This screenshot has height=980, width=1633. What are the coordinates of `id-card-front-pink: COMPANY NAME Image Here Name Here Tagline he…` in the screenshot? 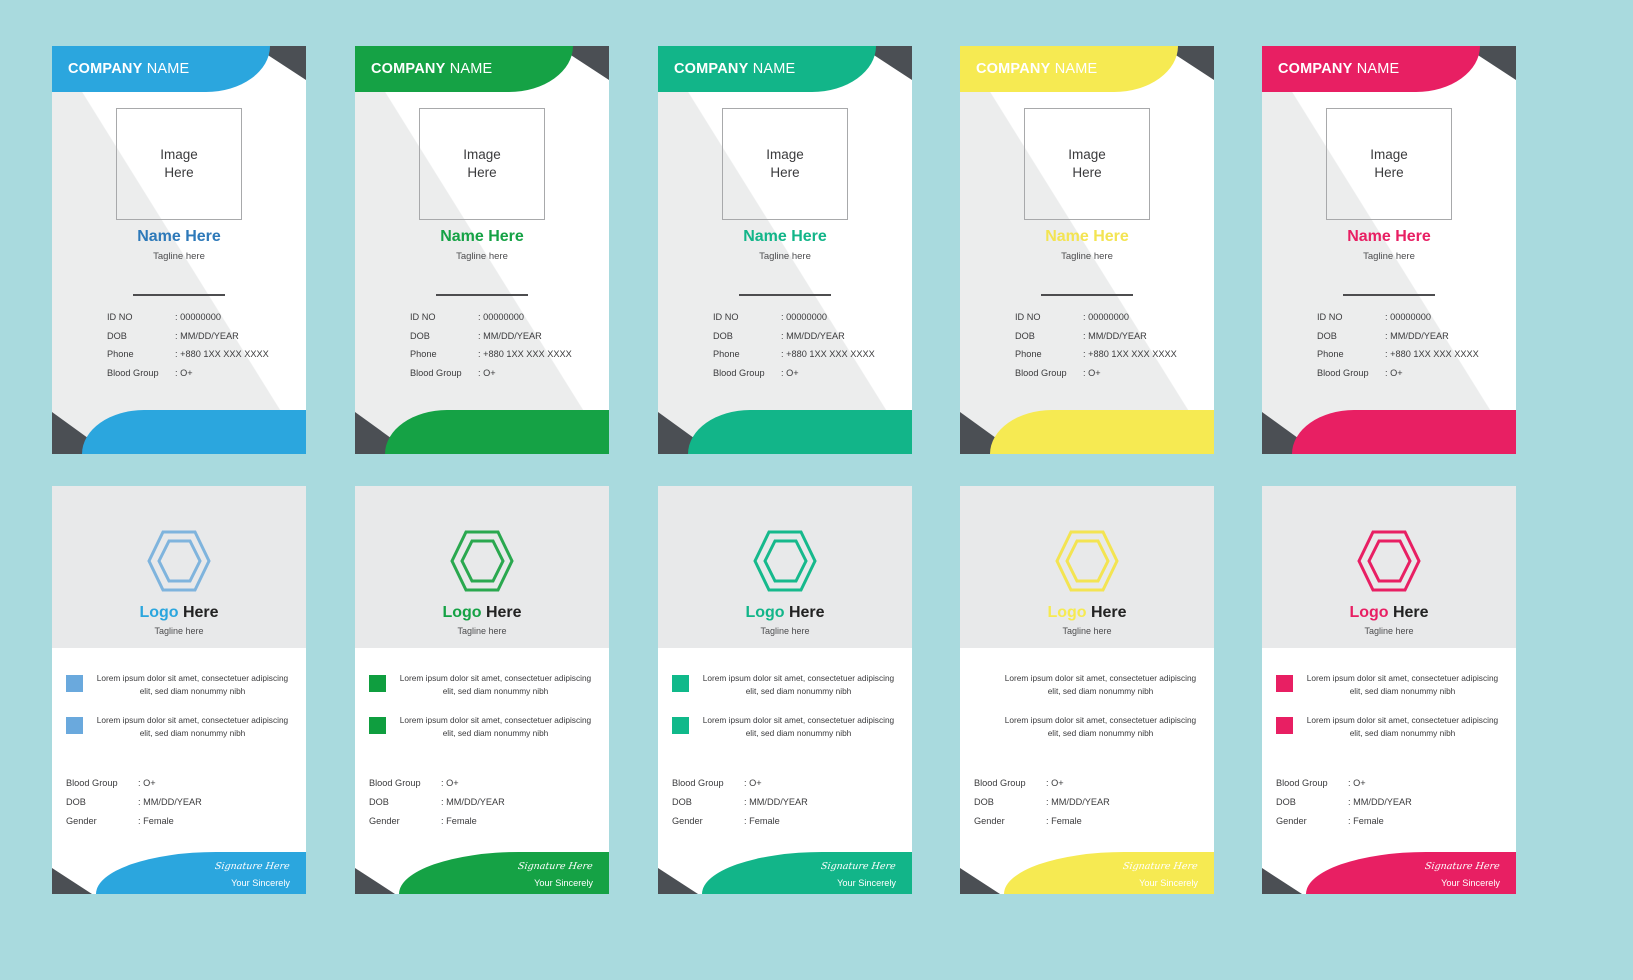 It's located at (1389, 250).